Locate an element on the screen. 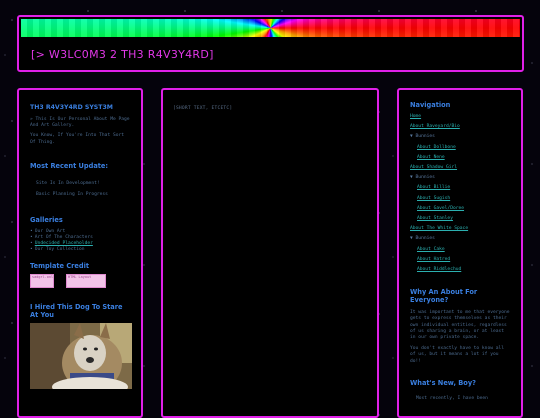 Image resolution: width=540 pixels, height=418 pixels. nav-about-billie: About Billie is located at coordinates (460, 188).